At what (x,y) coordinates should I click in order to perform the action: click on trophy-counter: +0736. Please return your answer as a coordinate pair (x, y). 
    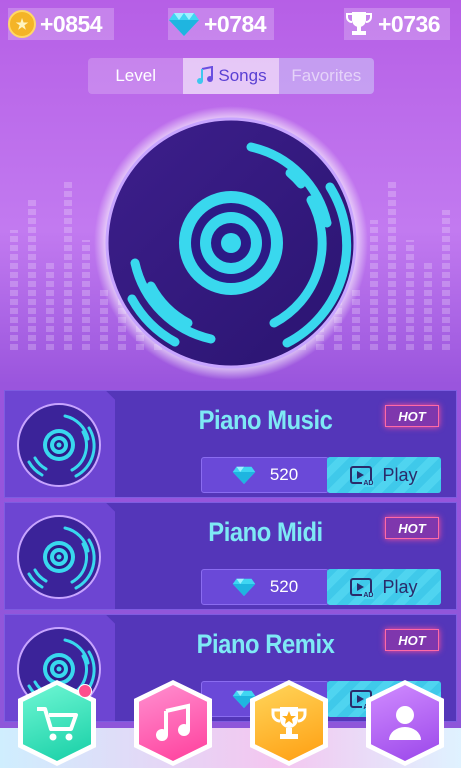
    Looking at the image, I should click on (397, 24).